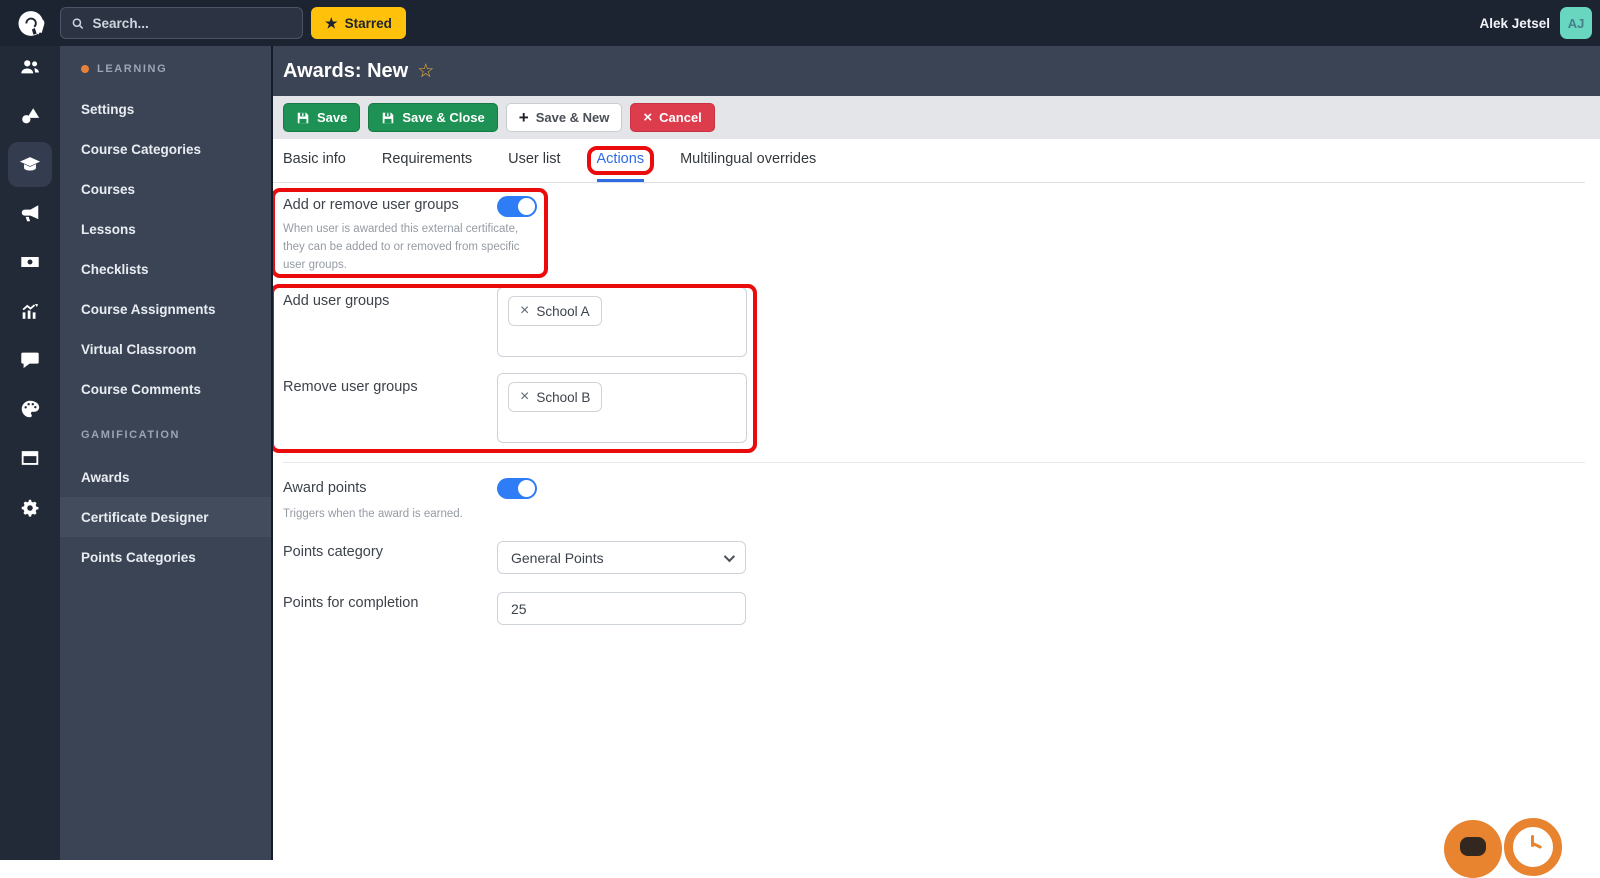 Image resolution: width=1600 pixels, height=878 pixels. I want to click on sidebar-item-virtual-classroom: Virtual Classroom, so click(165, 349).